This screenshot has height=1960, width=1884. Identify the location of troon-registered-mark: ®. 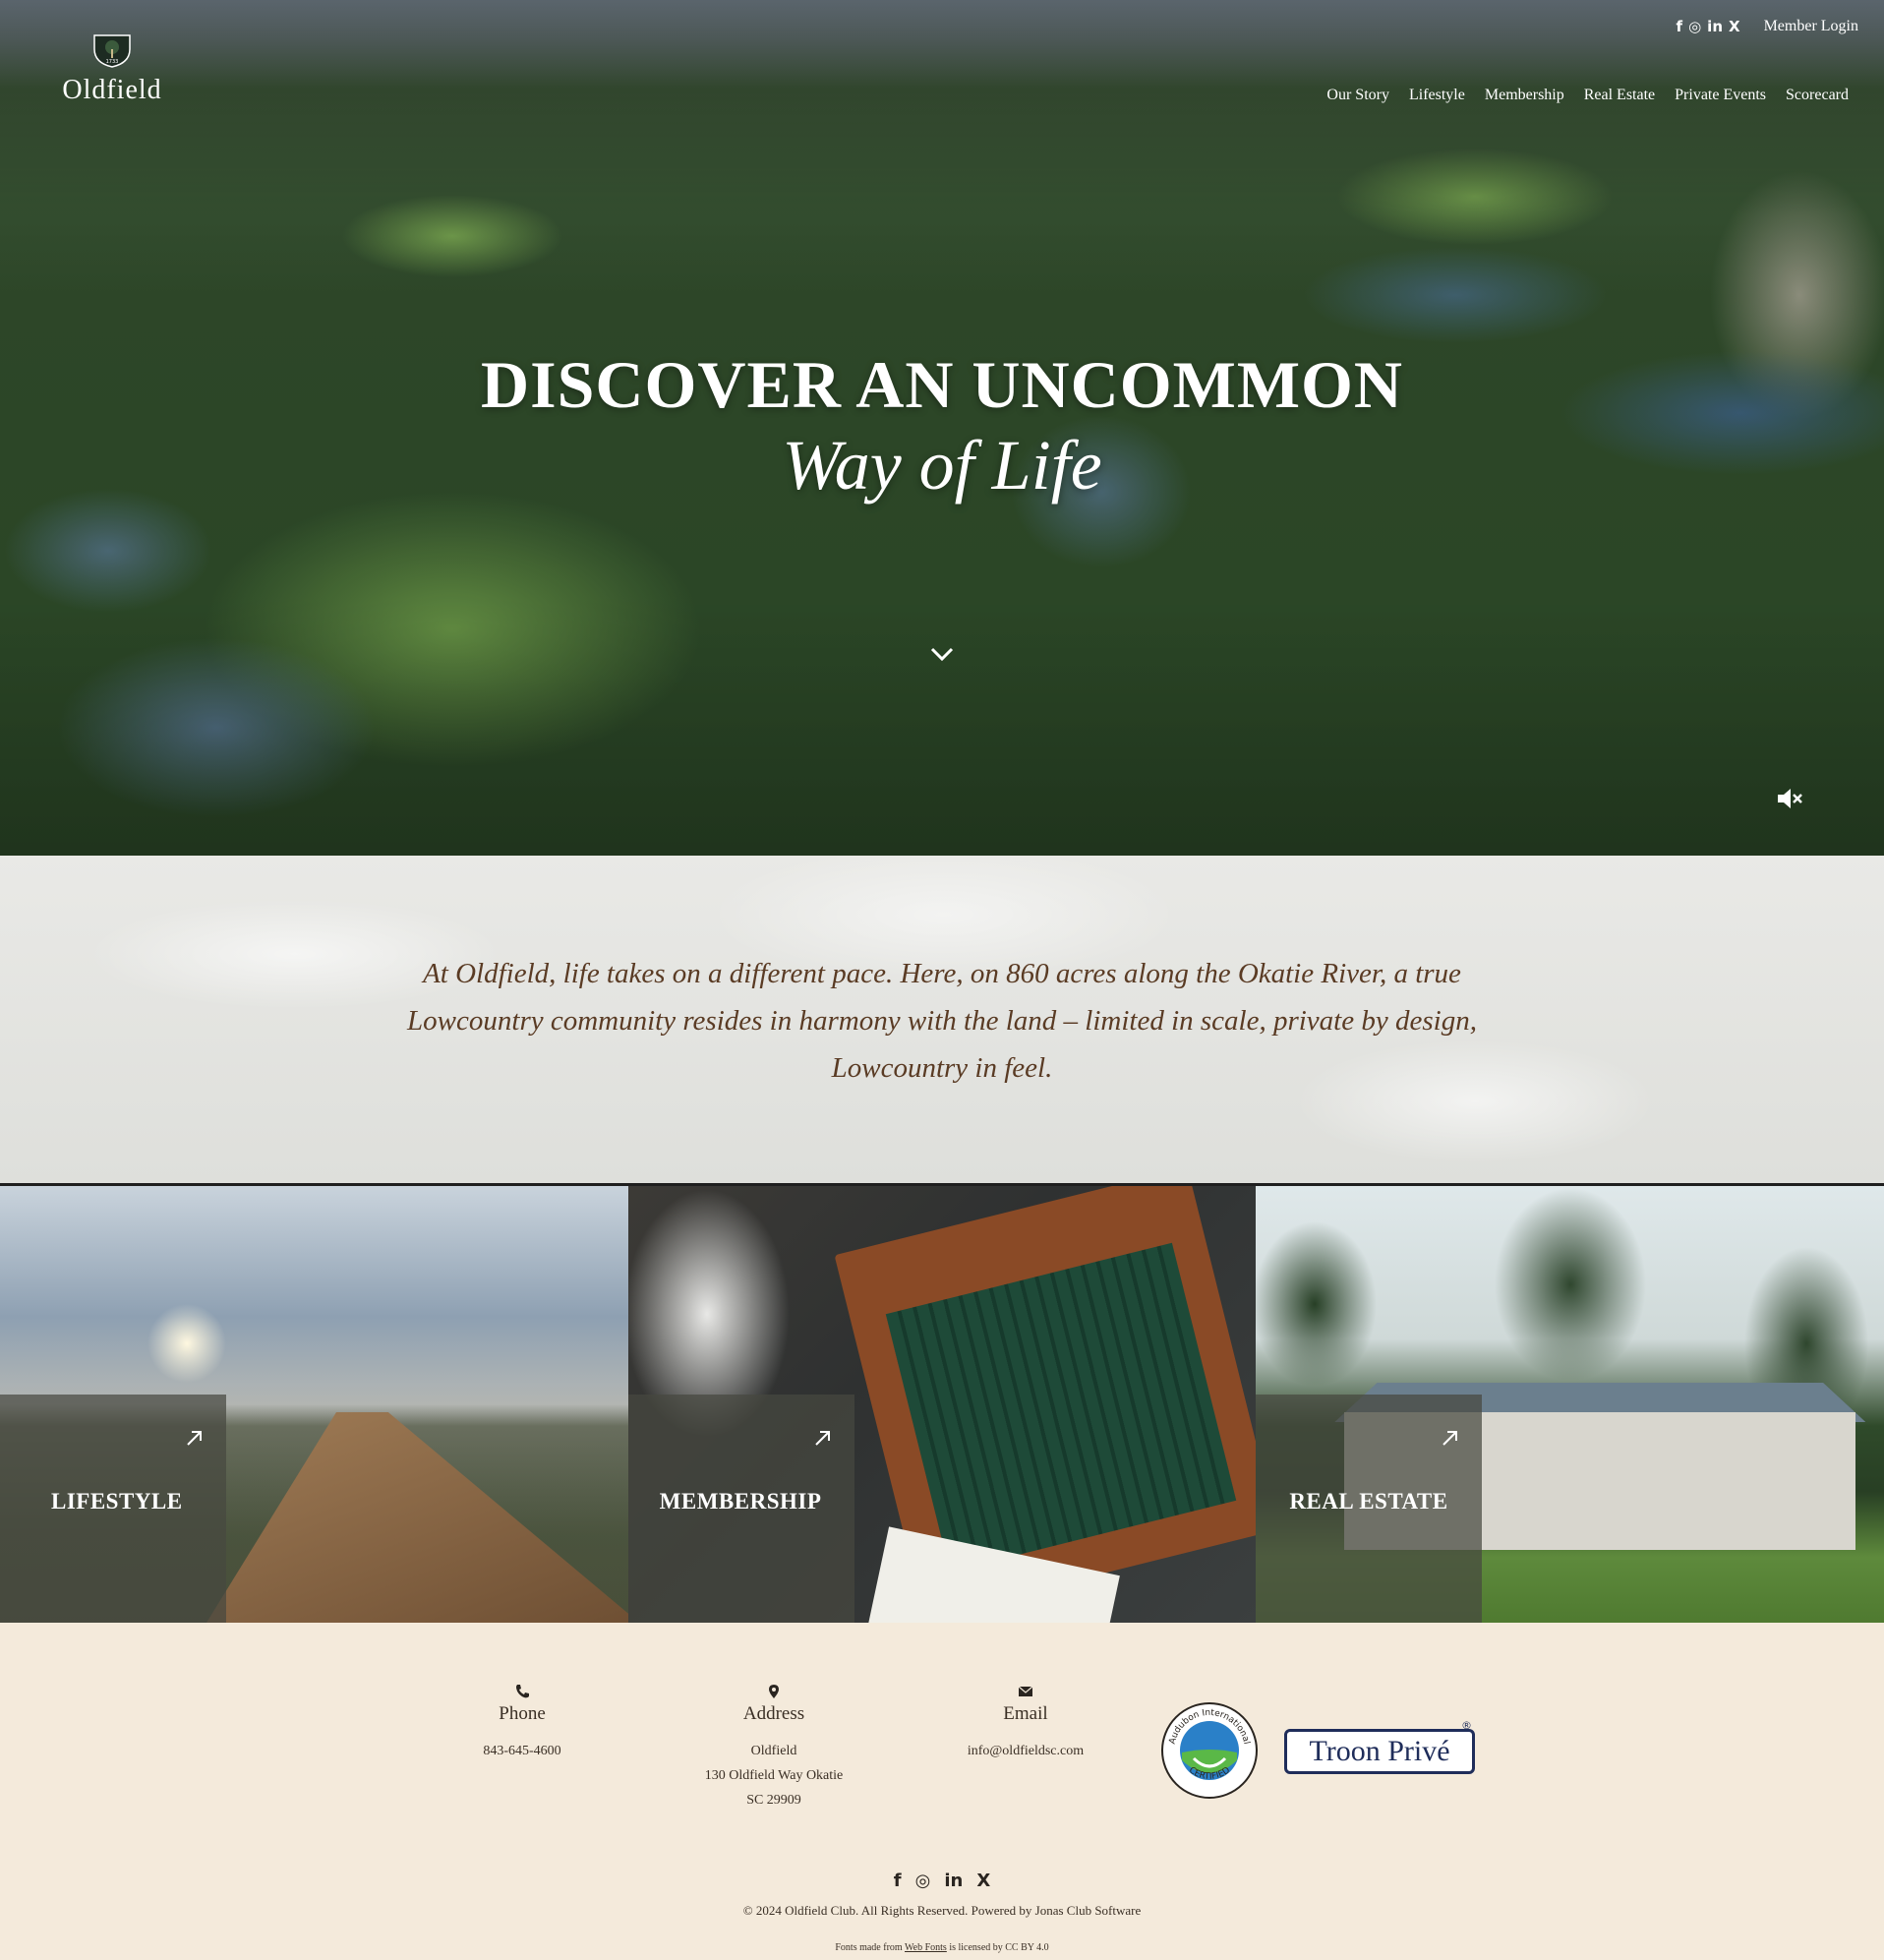
(1466, 1726).